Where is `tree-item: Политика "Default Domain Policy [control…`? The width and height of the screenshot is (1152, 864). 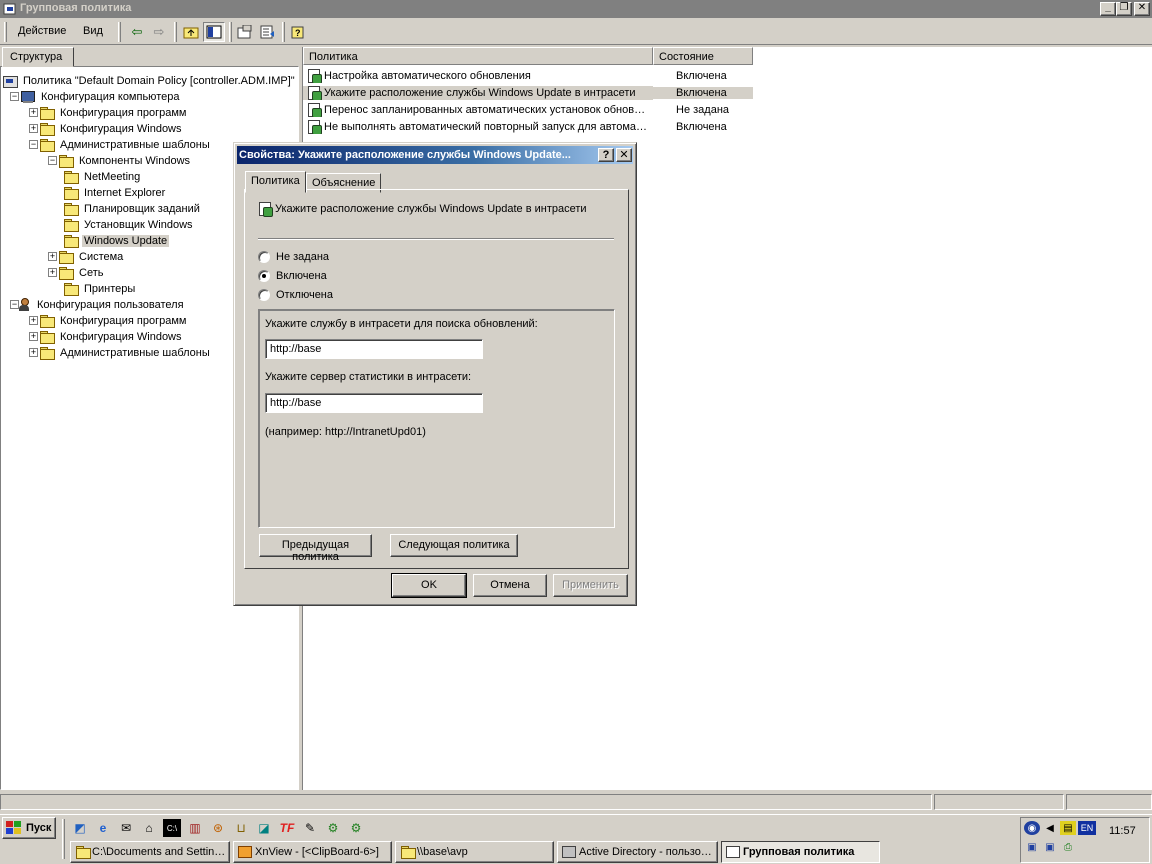
tree-item: Политика "Default Domain Policy [control… is located at coordinates (149, 81).